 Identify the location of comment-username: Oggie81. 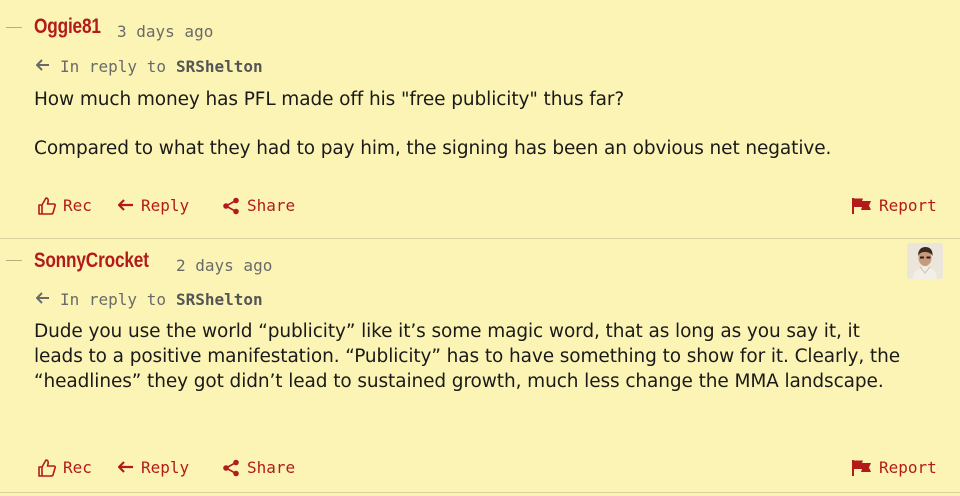
(67, 27).